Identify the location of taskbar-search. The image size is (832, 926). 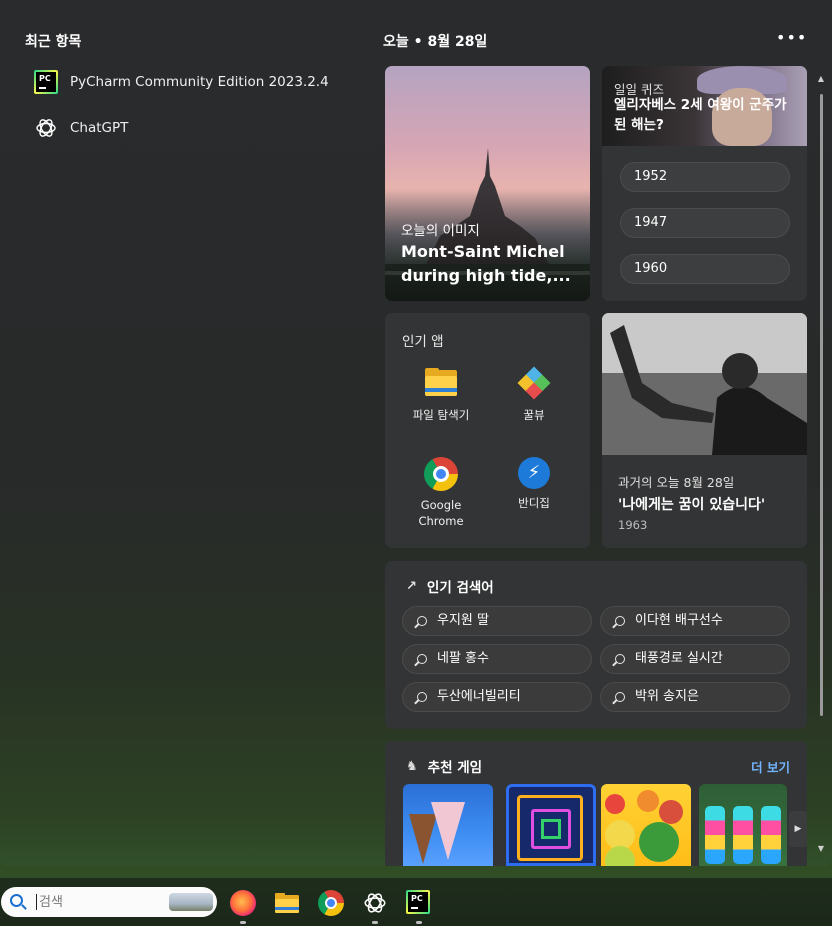
(109, 902).